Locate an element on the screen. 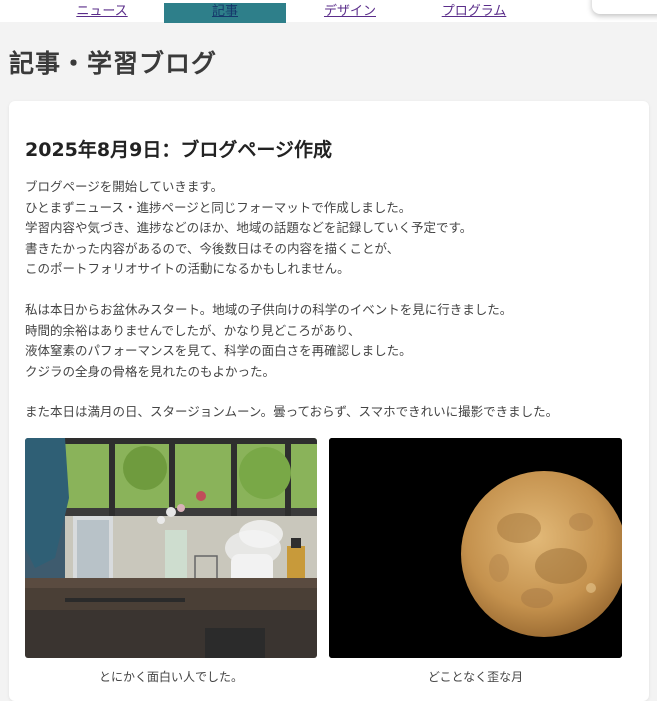 This screenshot has width=657, height=701. text-line: このポートフォリオサイトの活動になるかもしれません。 is located at coordinates (187, 268).